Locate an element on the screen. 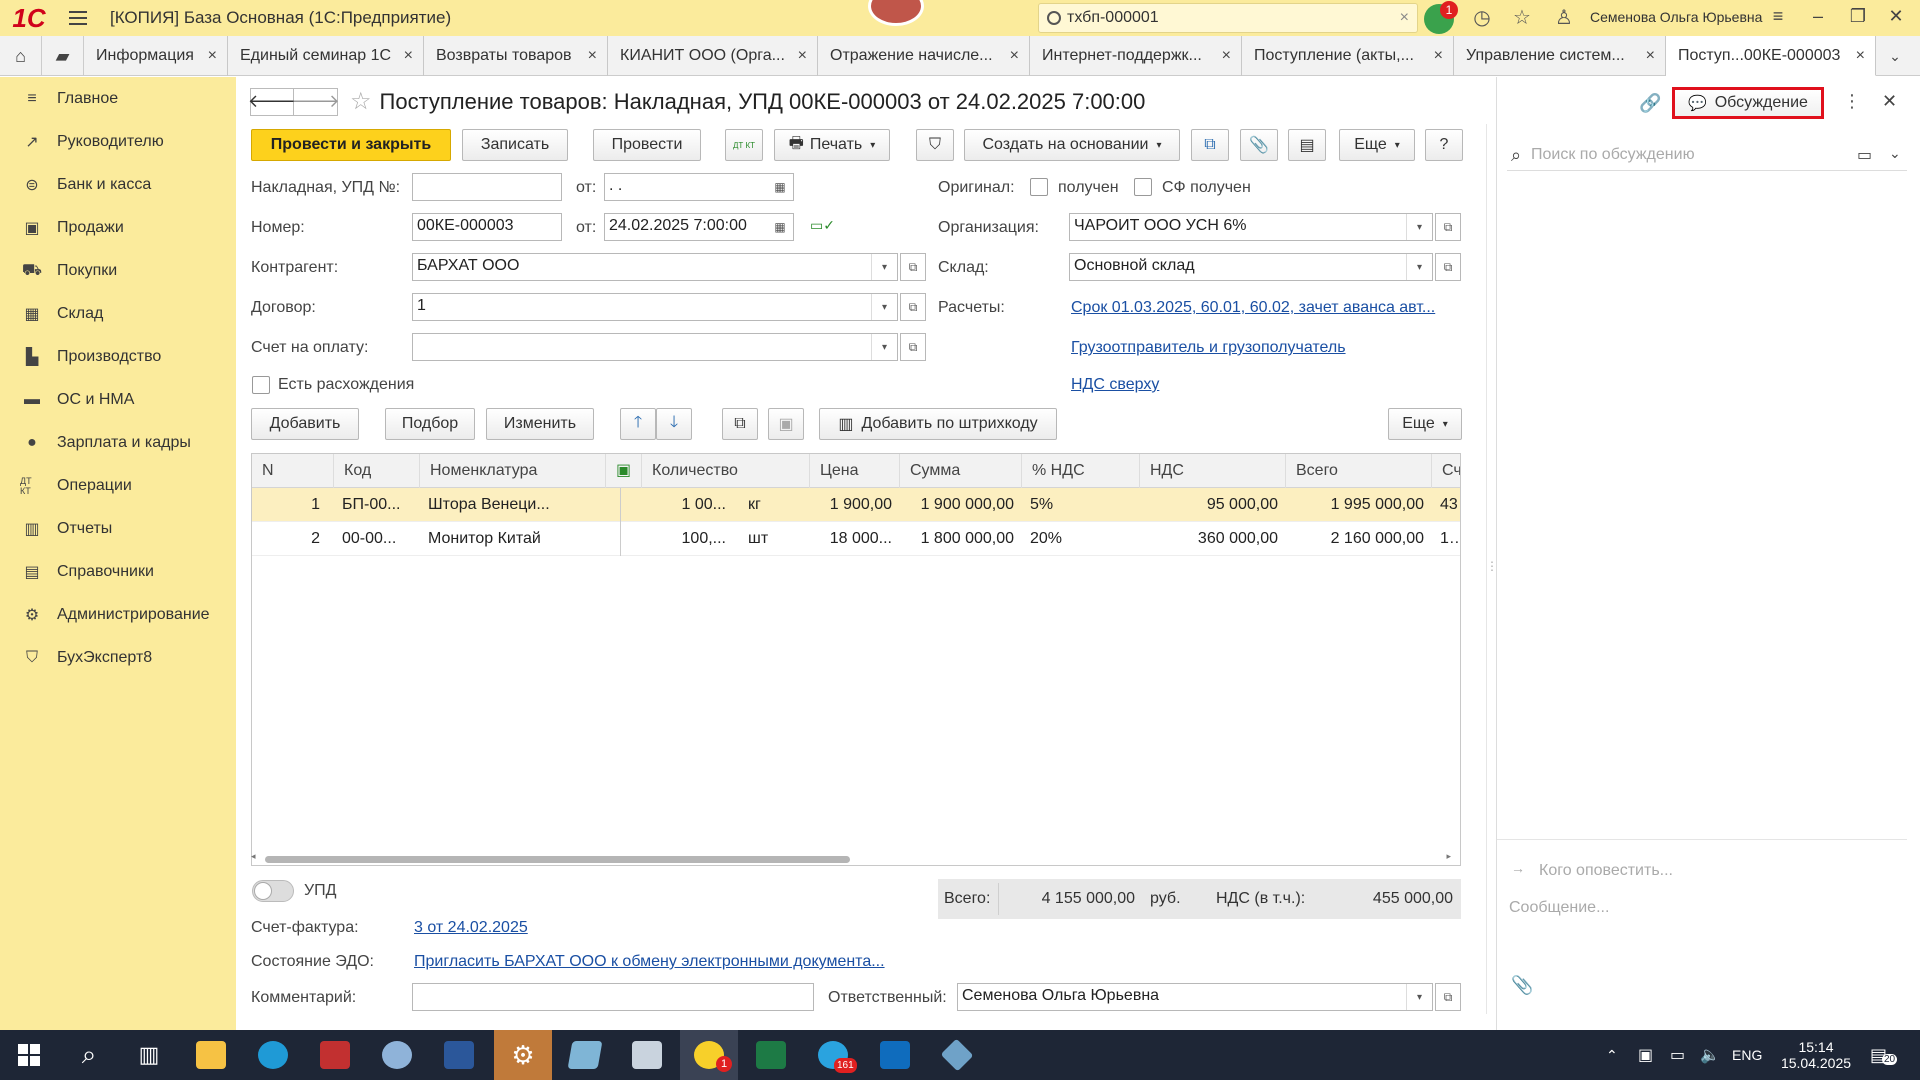 The image size is (1920, 1080). col-nomenclature: Номенклатура is located at coordinates (513, 471).